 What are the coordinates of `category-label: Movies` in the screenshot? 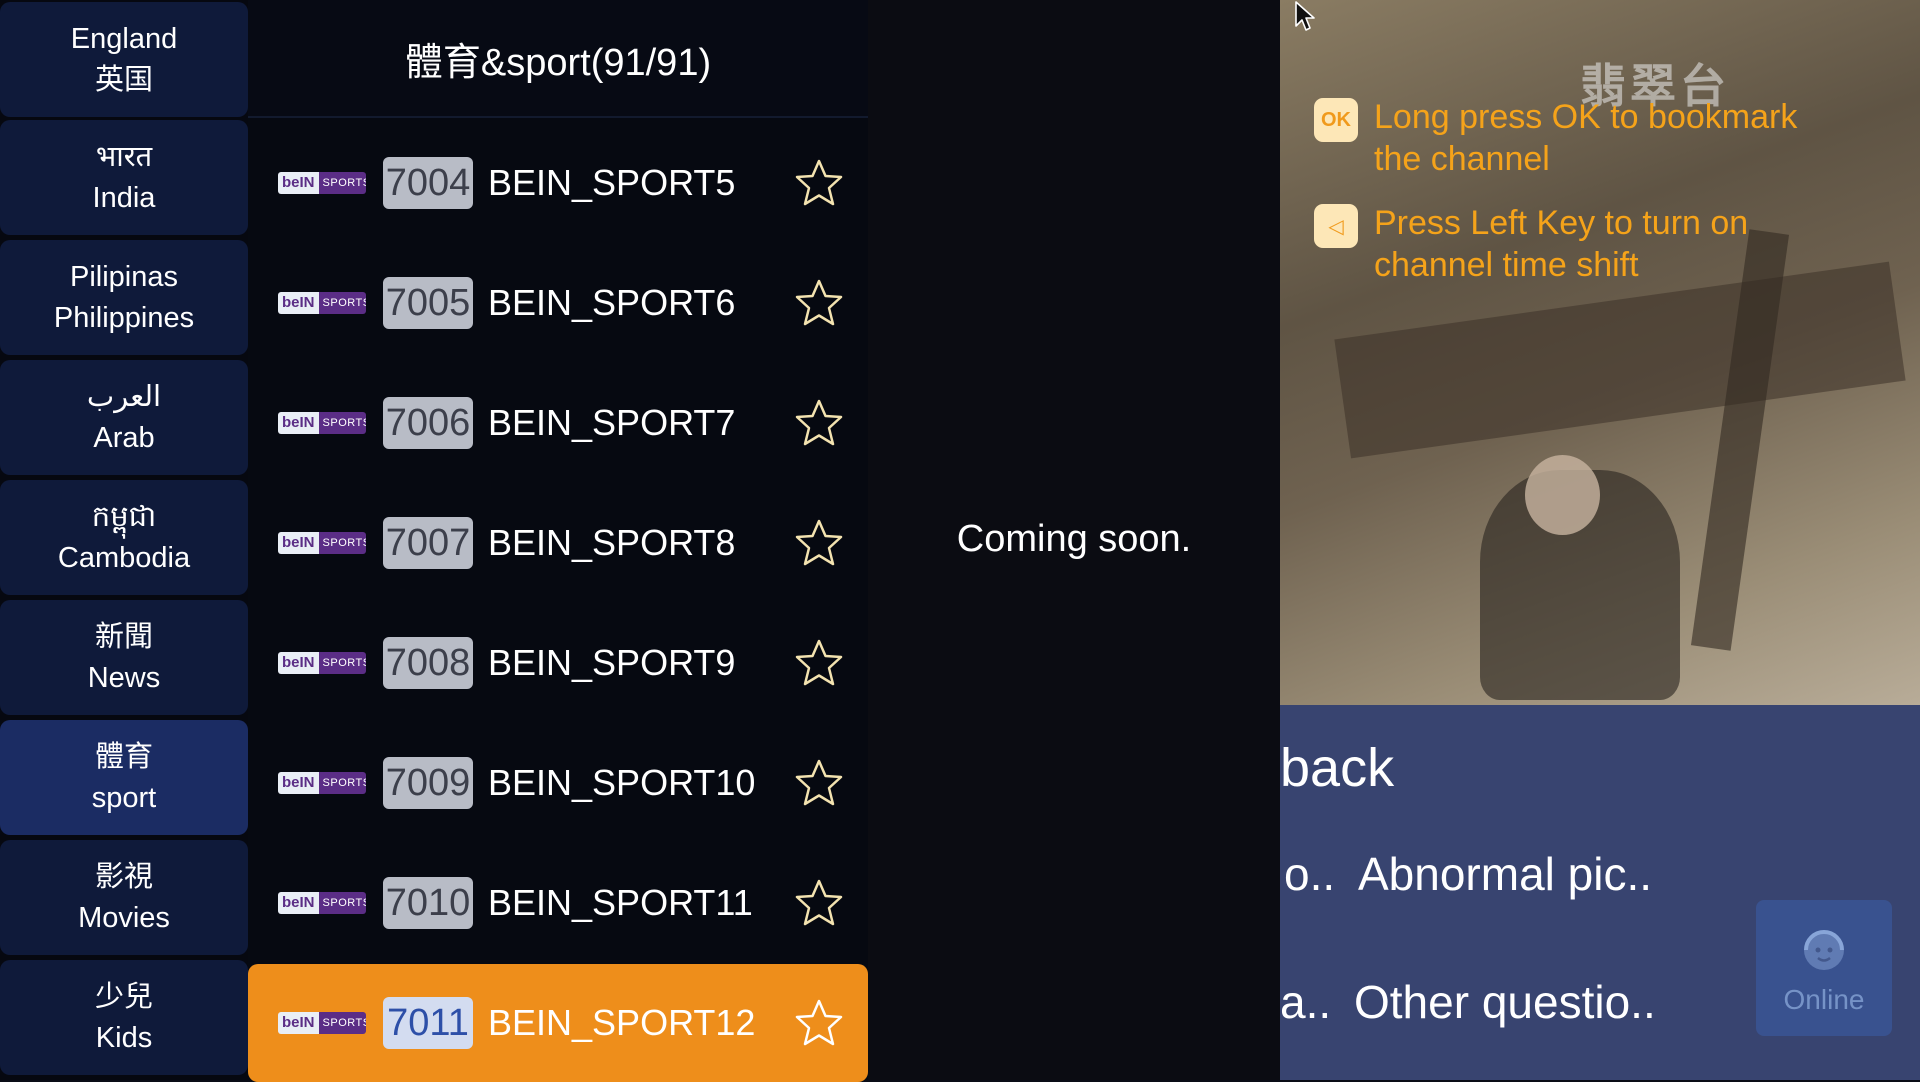 It's located at (124, 917).